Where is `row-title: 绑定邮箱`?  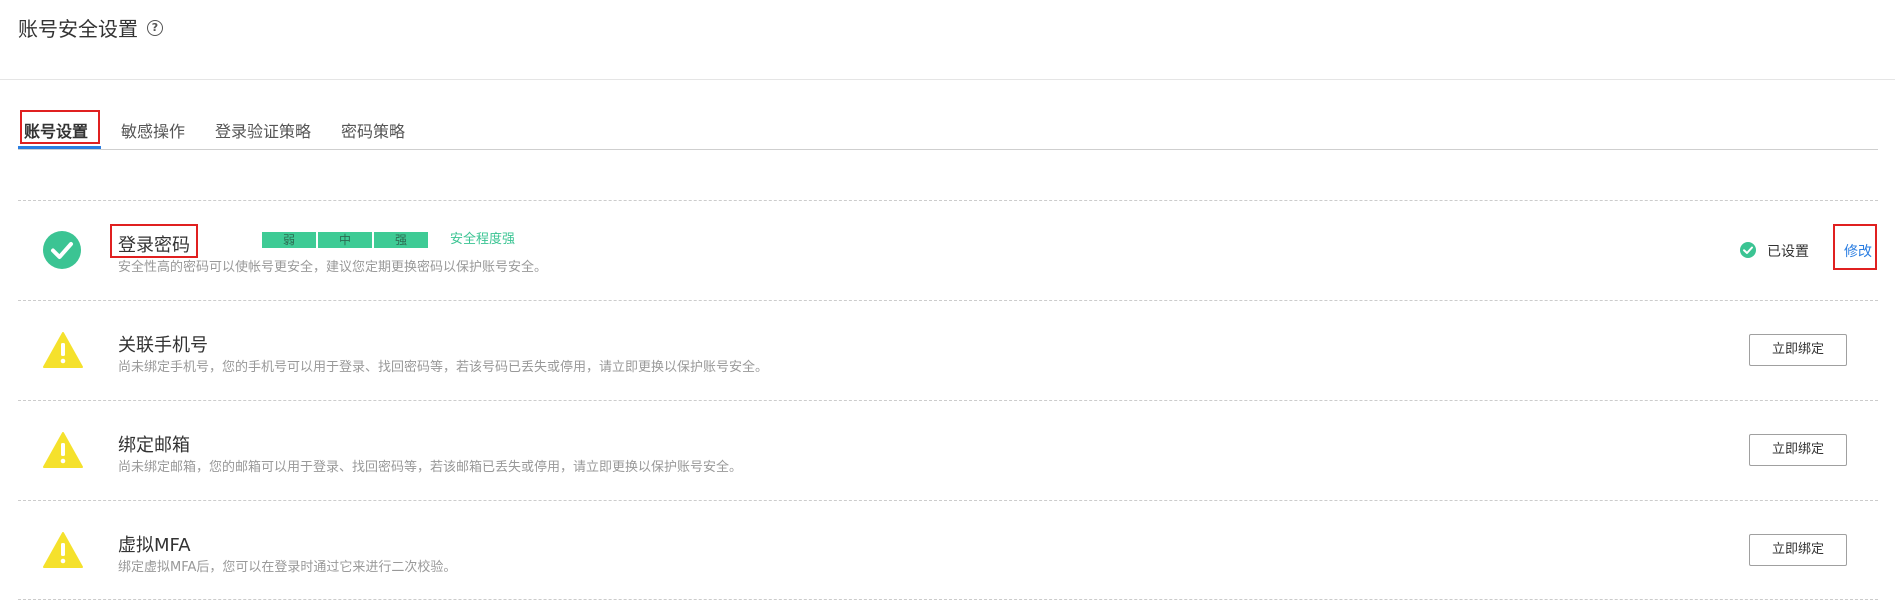 row-title: 绑定邮箱 is located at coordinates (154, 445).